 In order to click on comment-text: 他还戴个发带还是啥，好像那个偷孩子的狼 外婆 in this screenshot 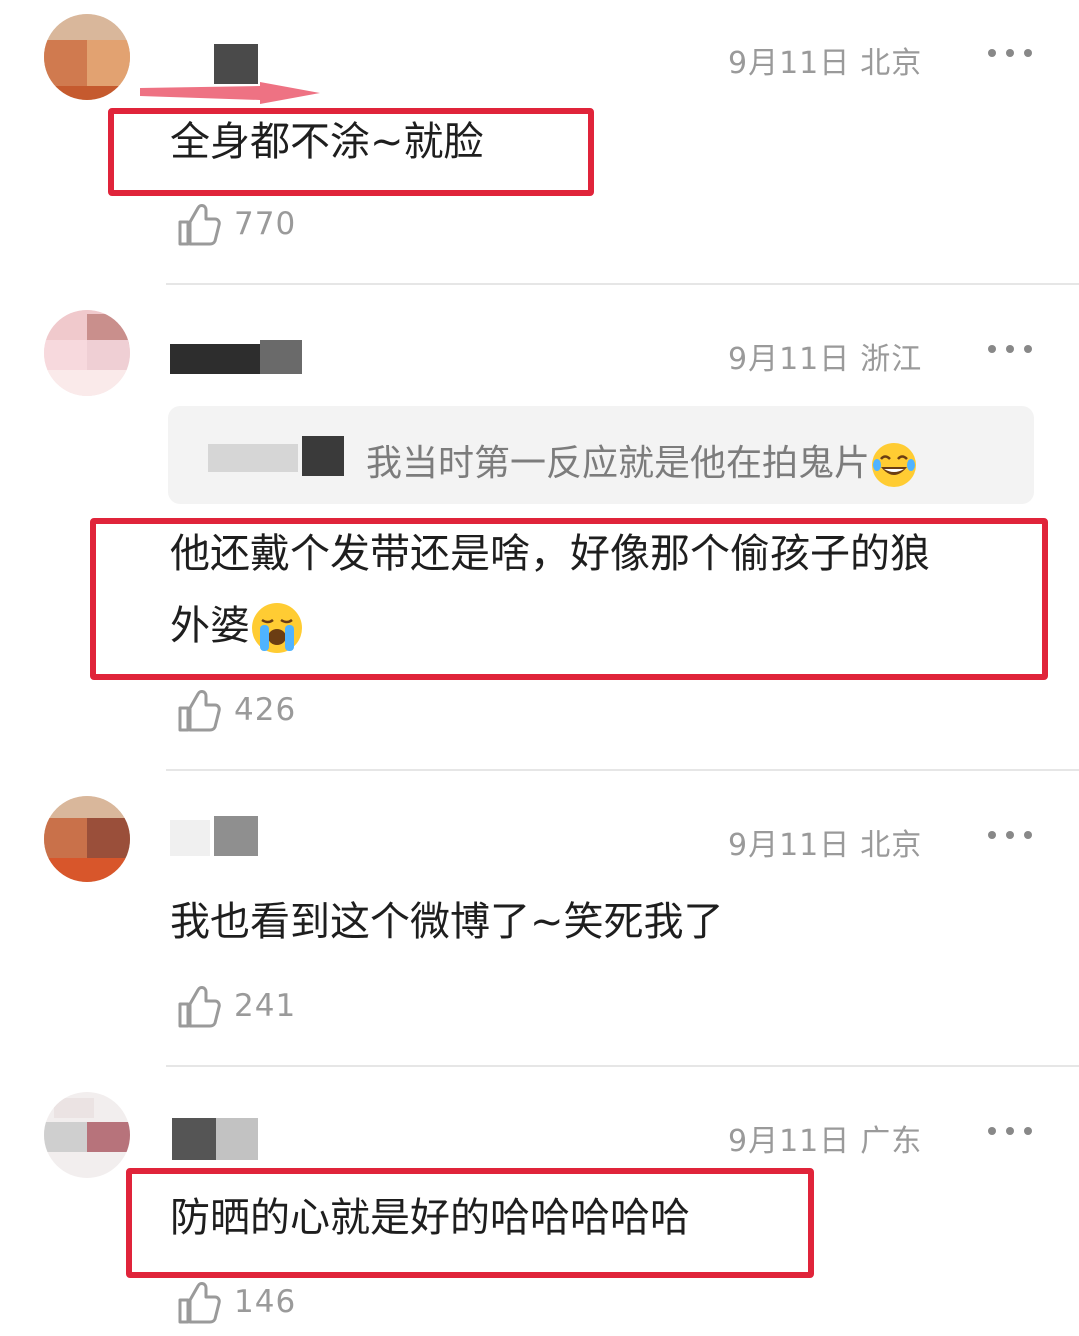, I will do `click(550, 590)`.